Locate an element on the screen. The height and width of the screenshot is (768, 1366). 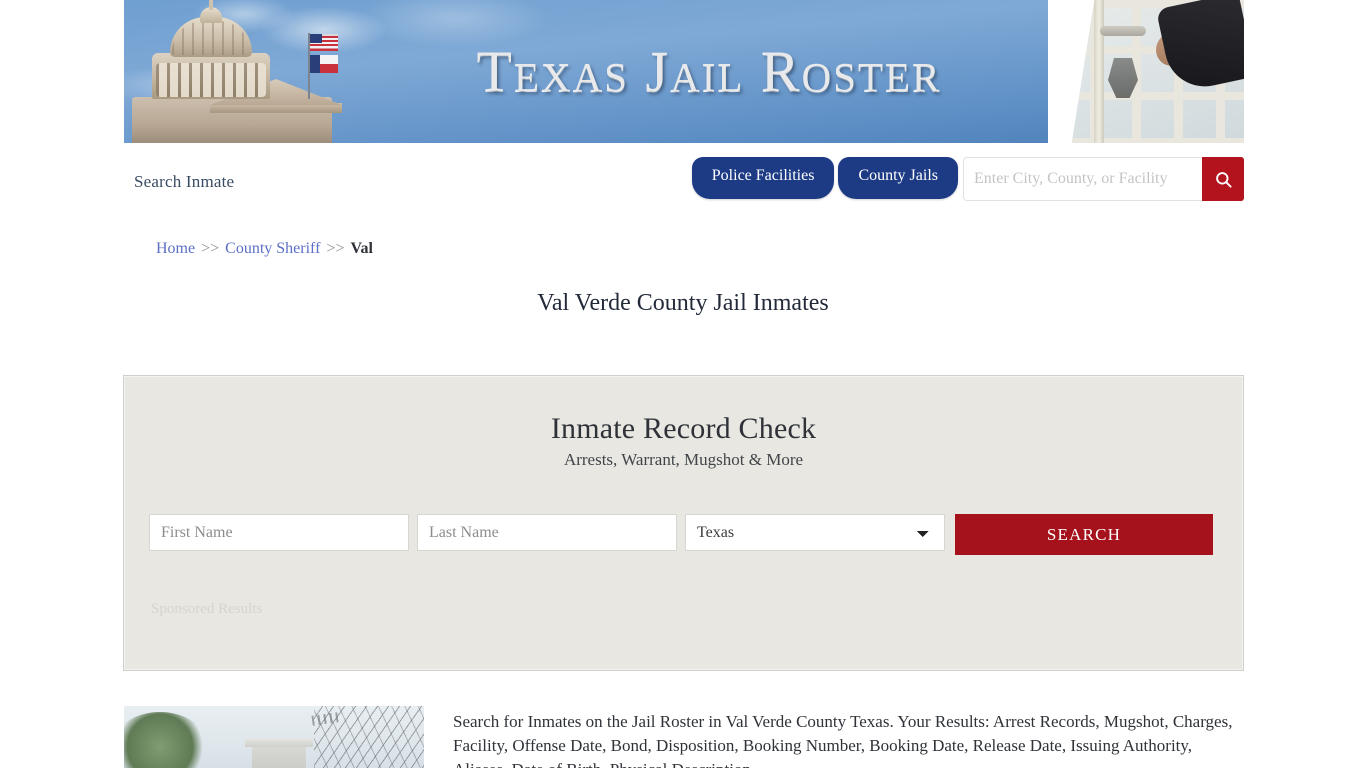
nav-county-jails: County Jails is located at coordinates (898, 178).